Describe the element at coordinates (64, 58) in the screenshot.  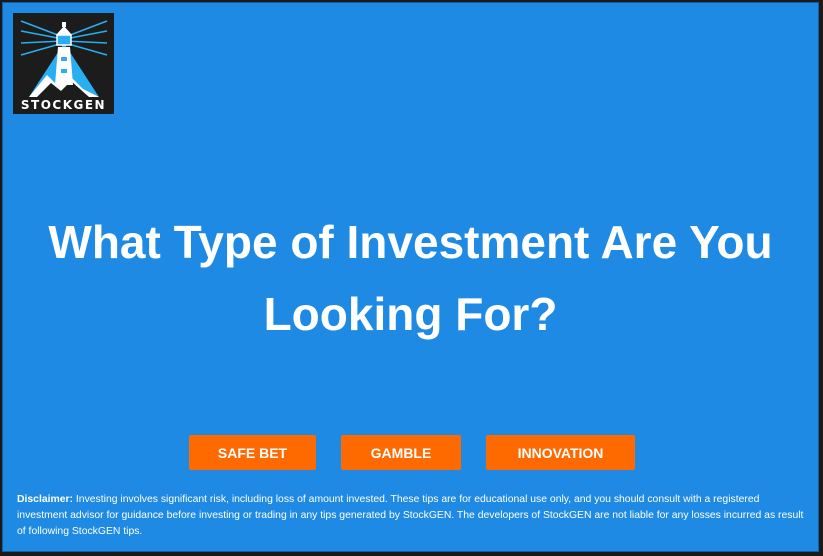
I see `lighthouse-icon` at that location.